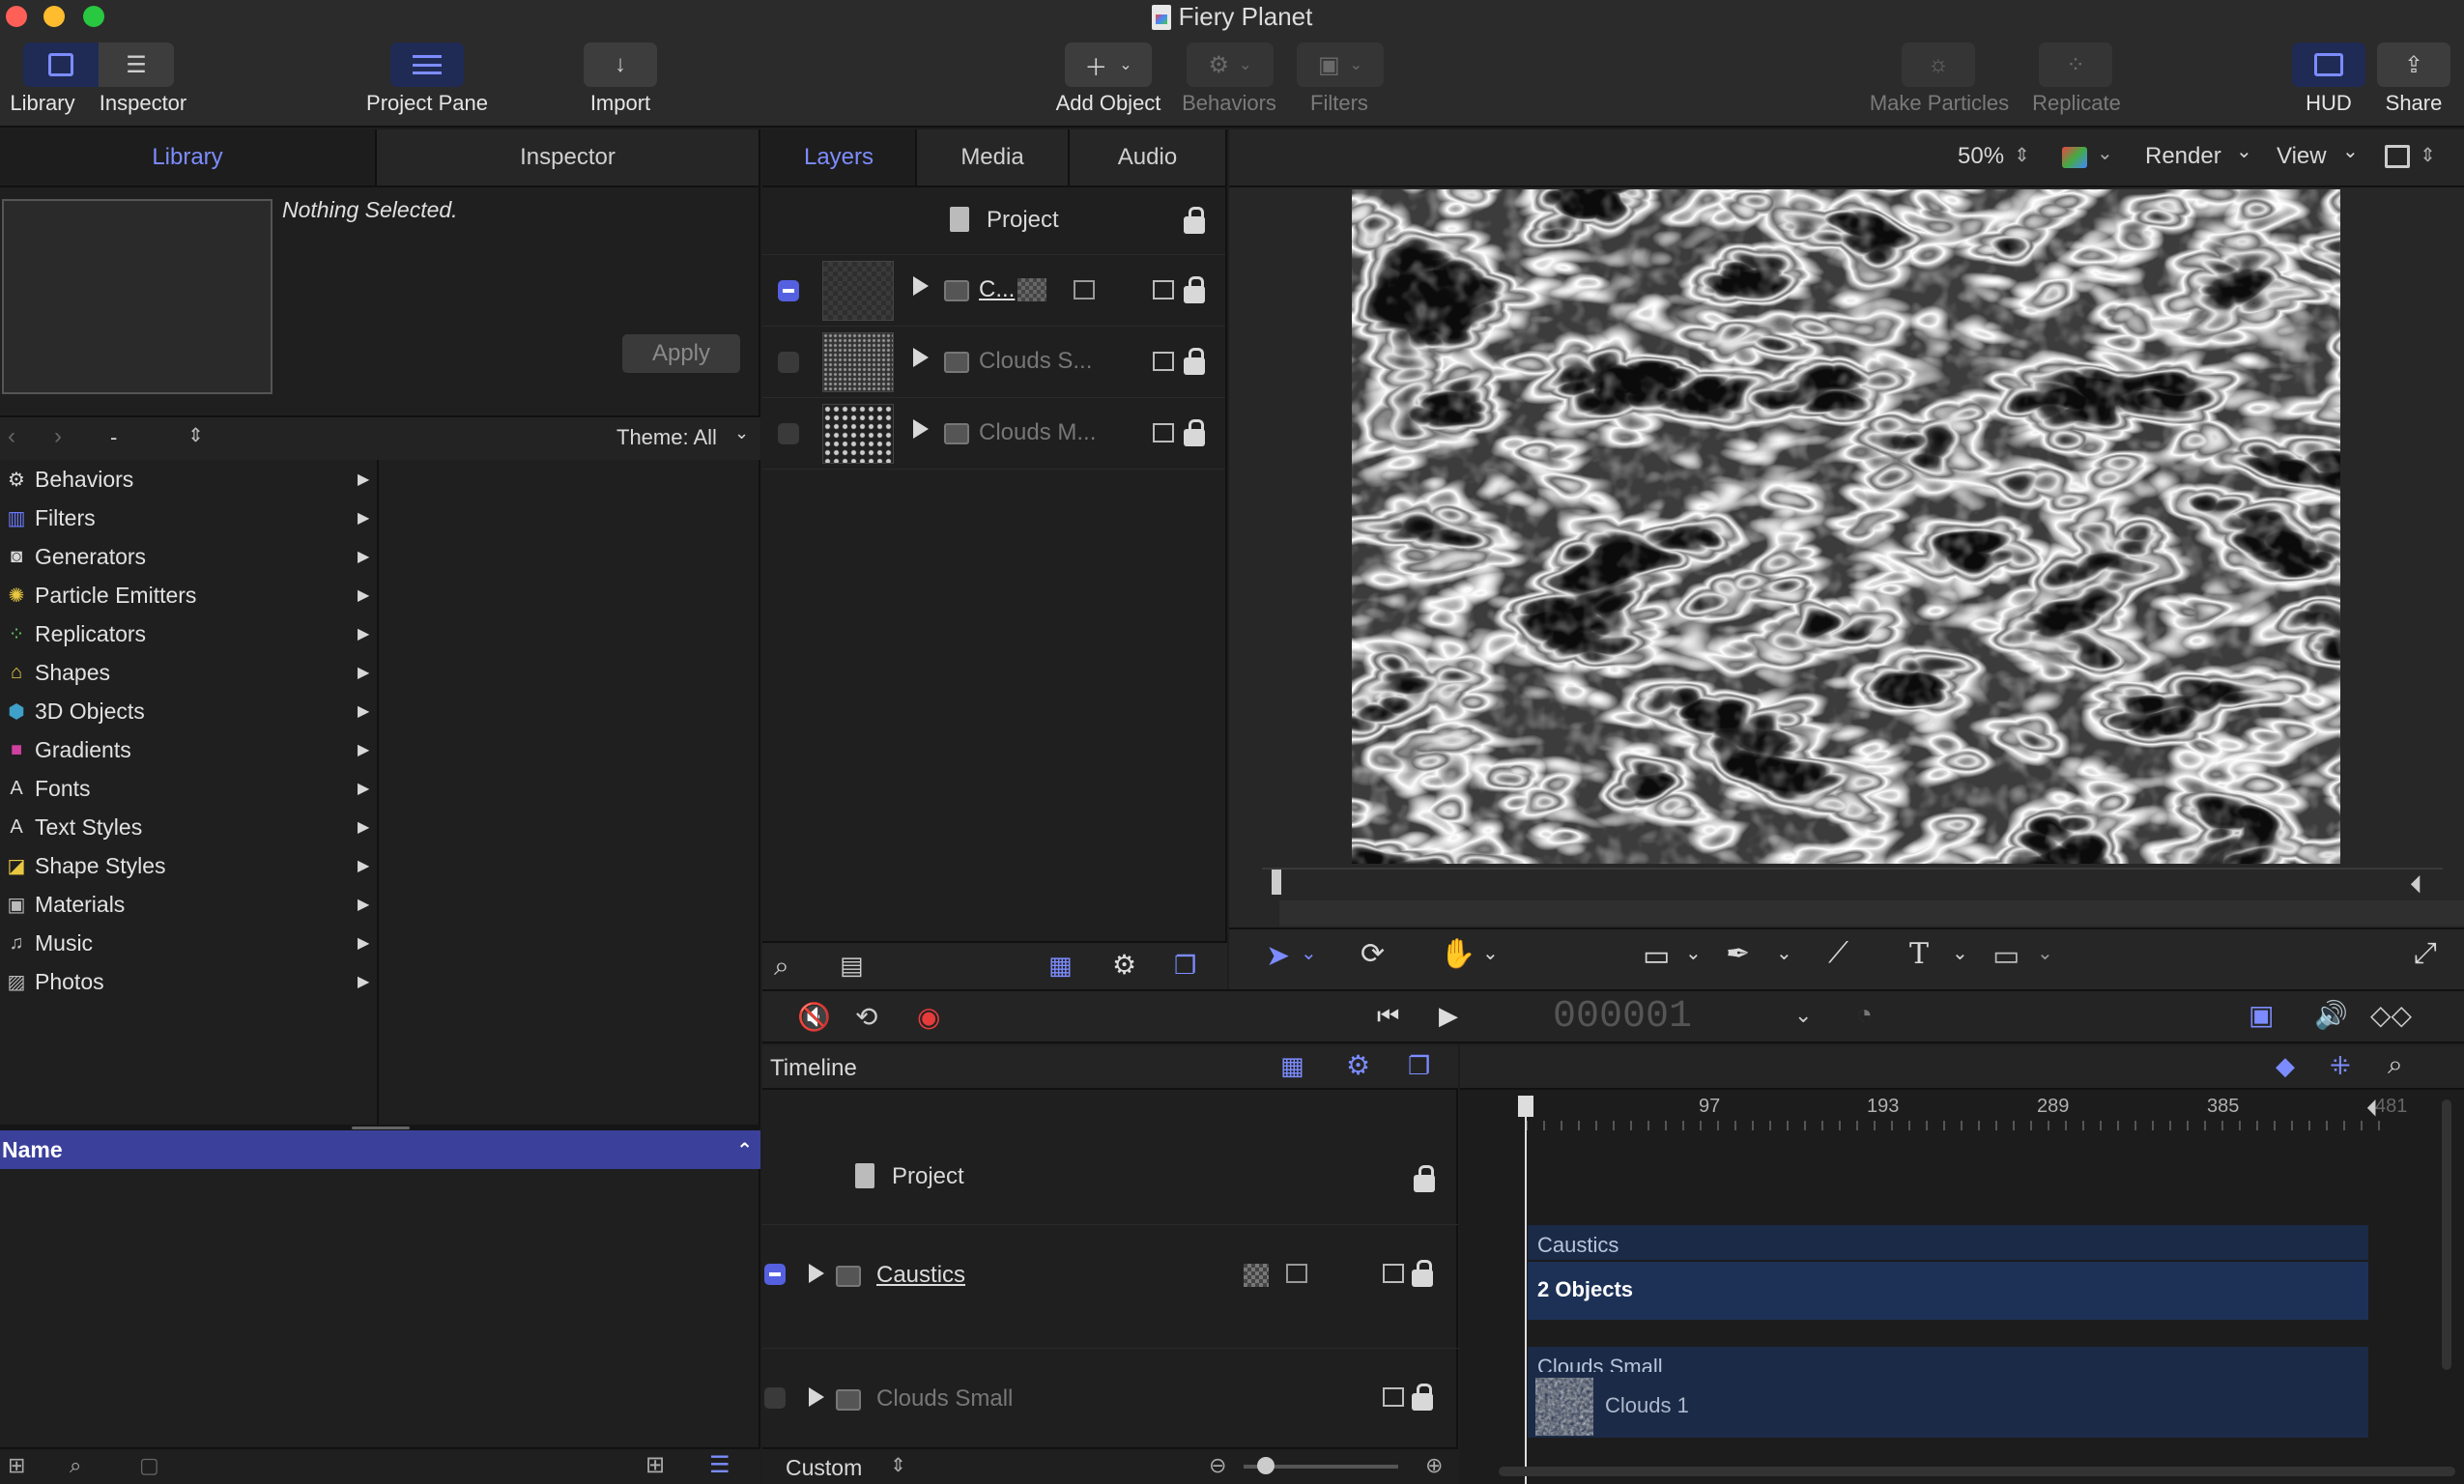 This screenshot has width=2464, height=1484. Describe the element at coordinates (1948, 1291) in the screenshot. I see `caustics-contents-bar` at that location.